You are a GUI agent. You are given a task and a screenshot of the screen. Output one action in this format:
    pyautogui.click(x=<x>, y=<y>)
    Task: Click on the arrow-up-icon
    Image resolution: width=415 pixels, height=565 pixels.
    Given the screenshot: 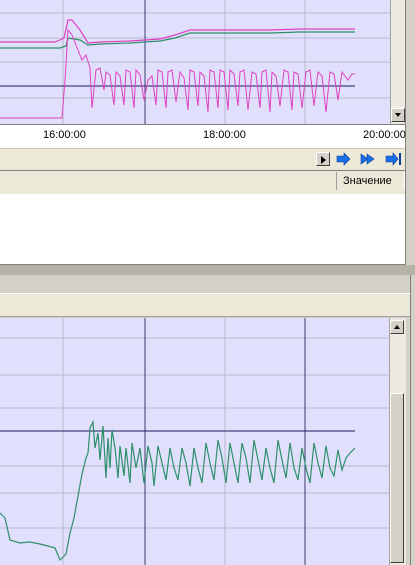 What is the action you would take?
    pyautogui.click(x=397, y=327)
    